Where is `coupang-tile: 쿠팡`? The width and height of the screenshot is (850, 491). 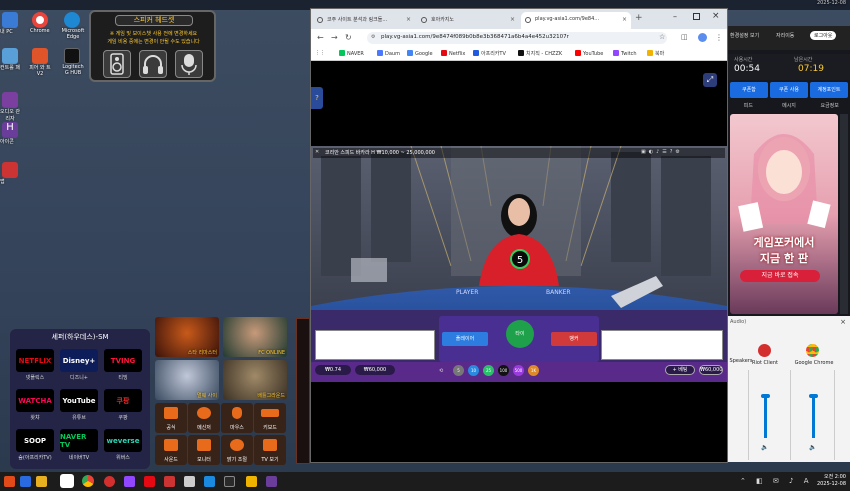 coupang-tile: 쿠팡 is located at coordinates (123, 400).